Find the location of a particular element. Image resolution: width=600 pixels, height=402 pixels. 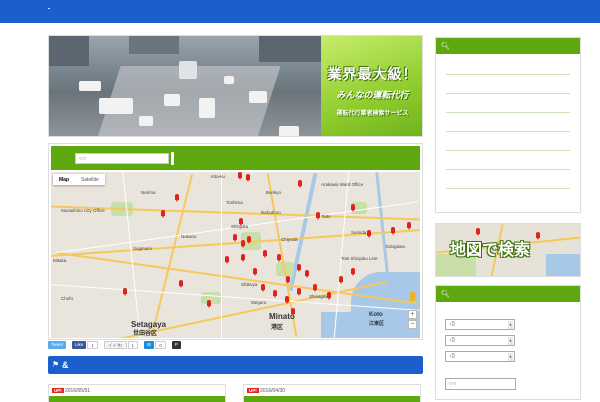

hatena-bookmark-button: B! is located at coordinates (149, 345).